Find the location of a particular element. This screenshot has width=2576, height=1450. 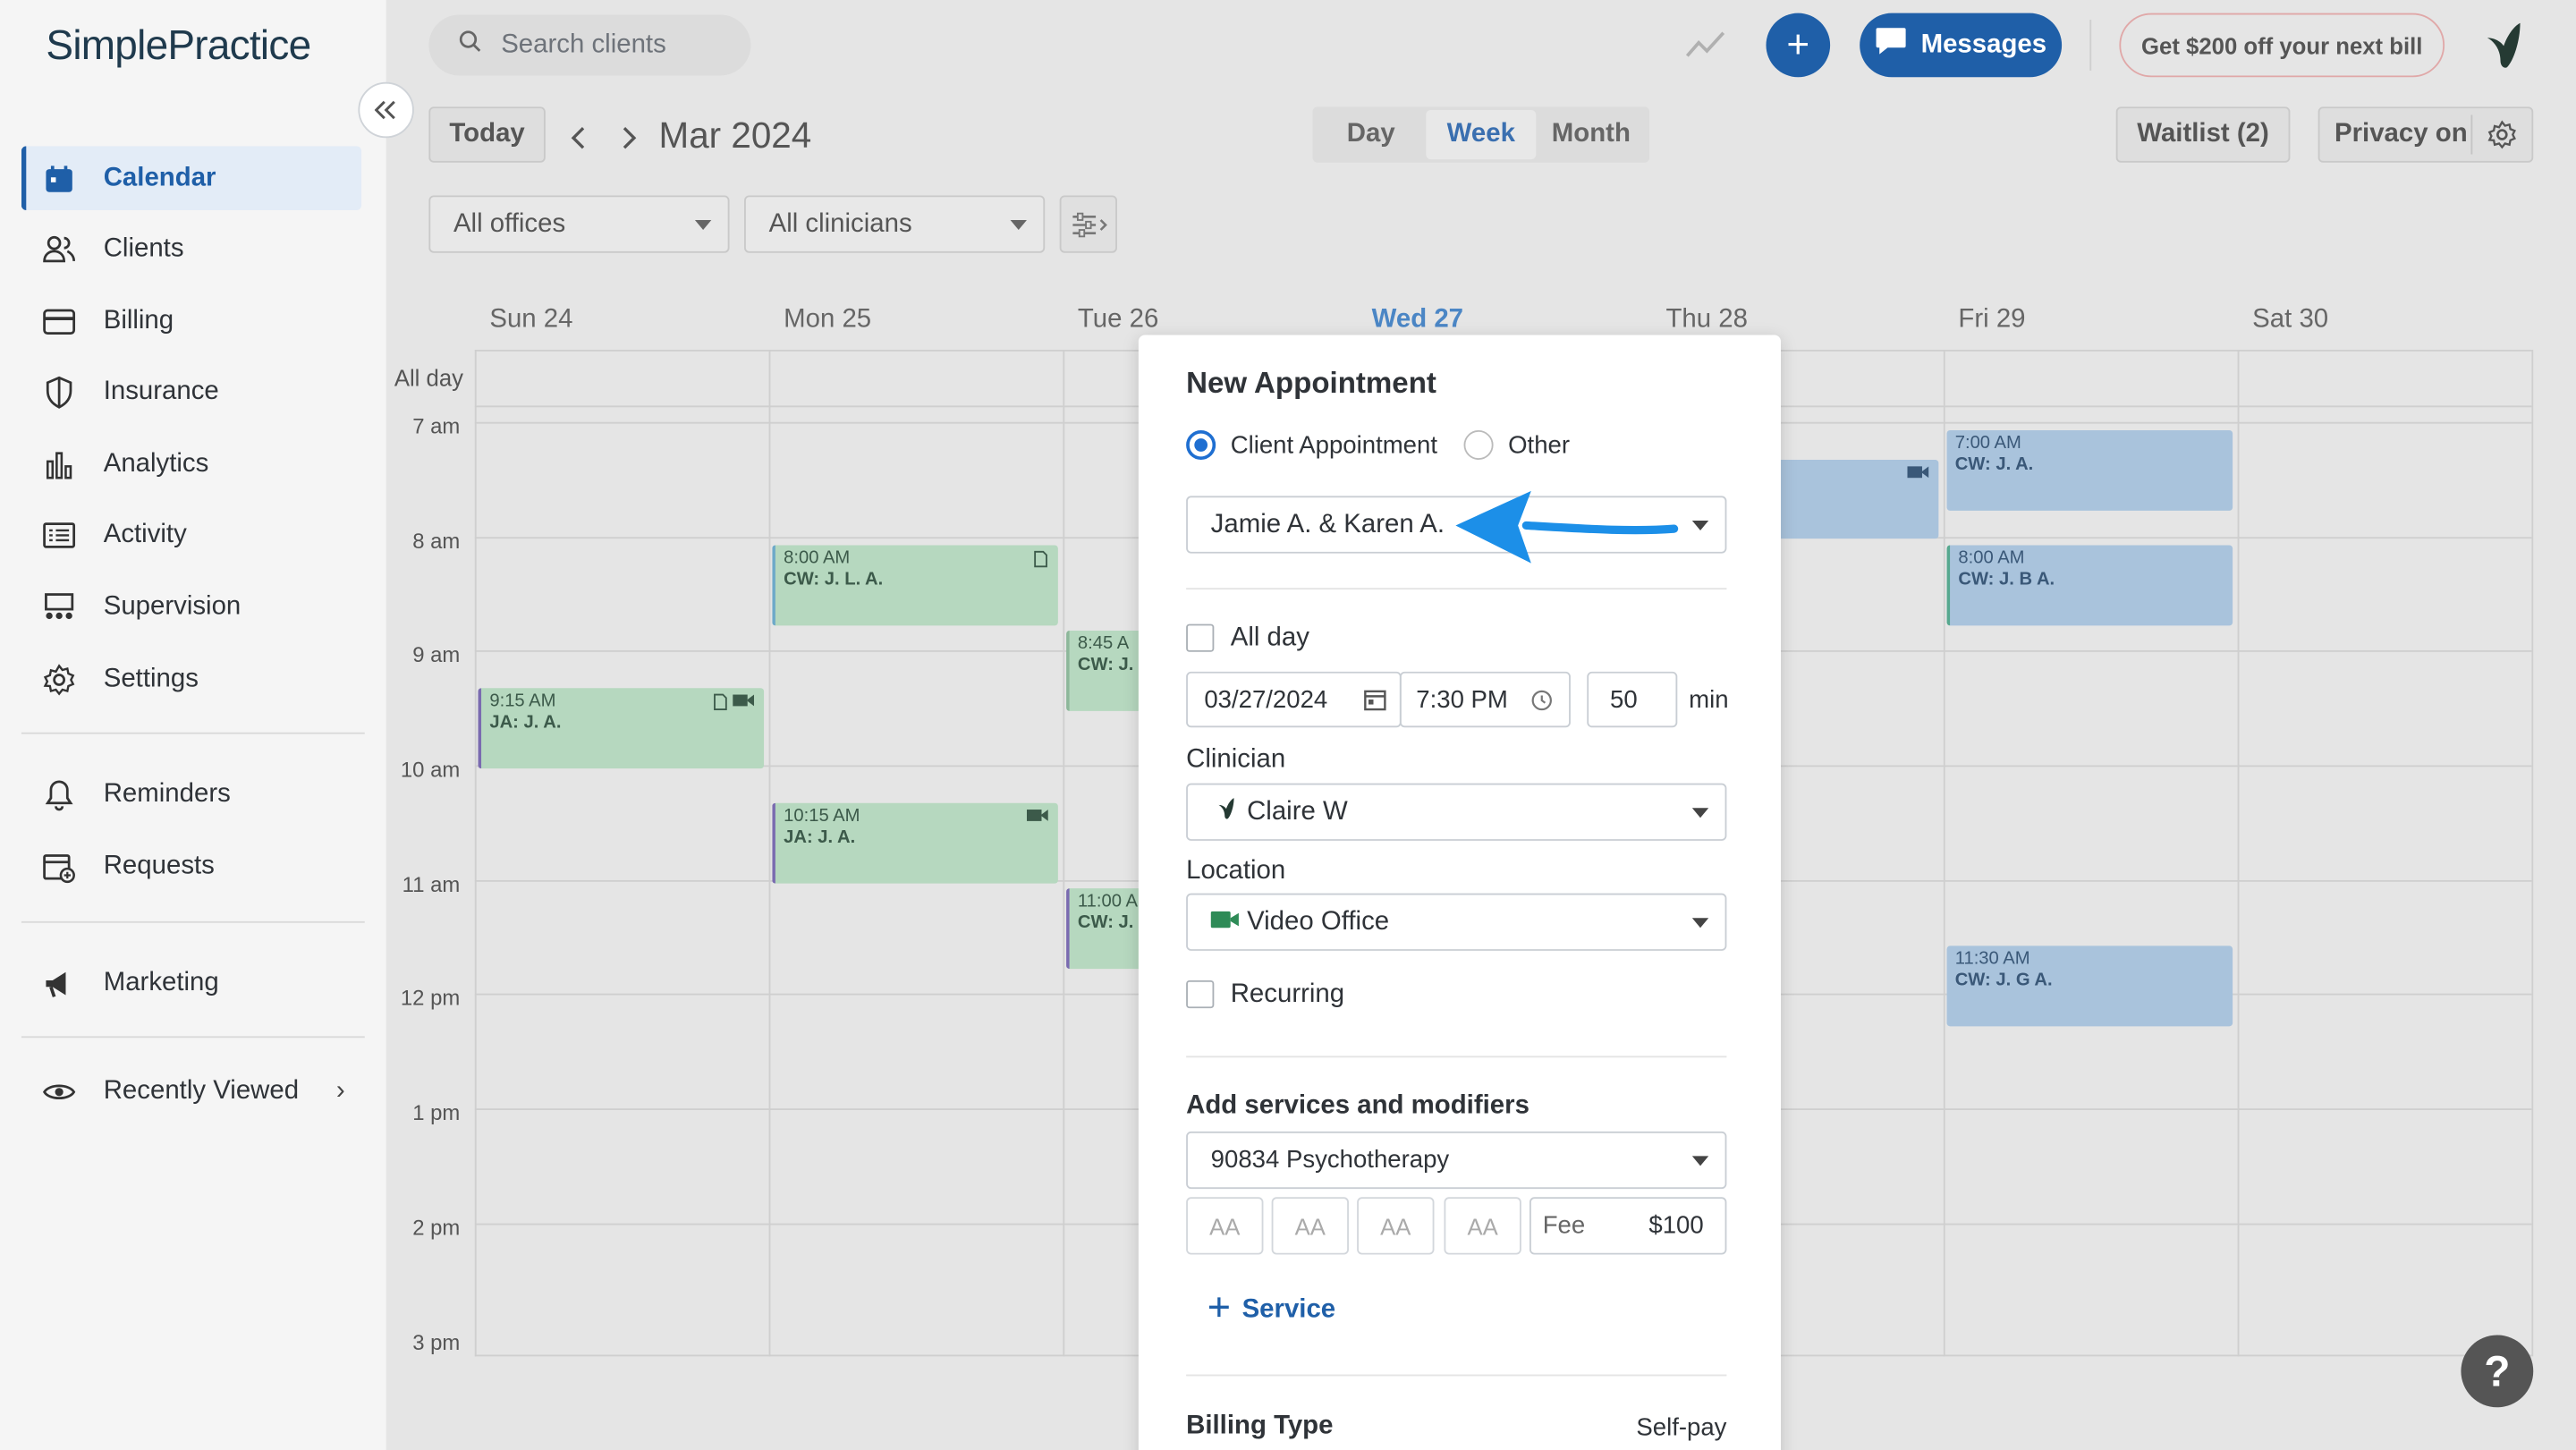

sidebar-item-label: Supervision is located at coordinates (172, 606).